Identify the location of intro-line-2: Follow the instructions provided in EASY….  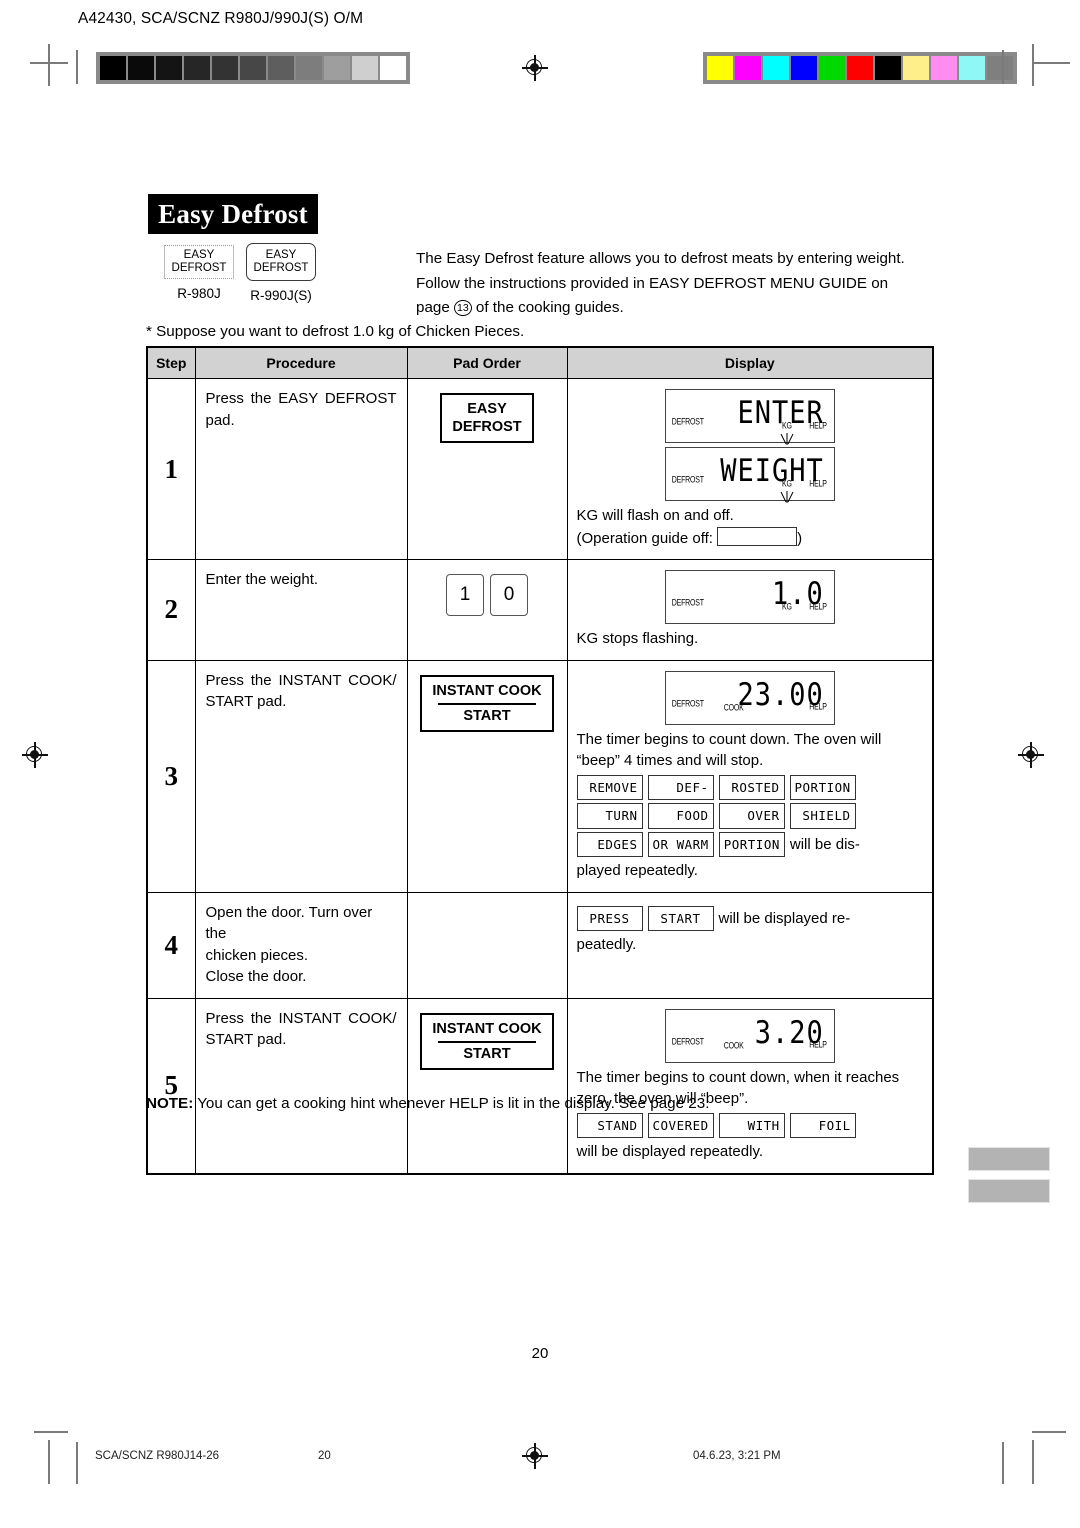
(652, 283).